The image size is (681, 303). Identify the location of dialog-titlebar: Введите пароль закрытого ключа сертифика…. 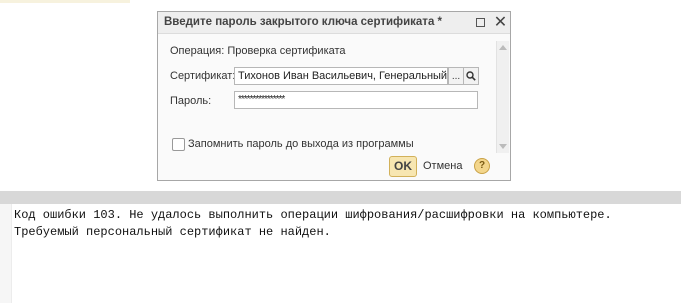
(334, 23).